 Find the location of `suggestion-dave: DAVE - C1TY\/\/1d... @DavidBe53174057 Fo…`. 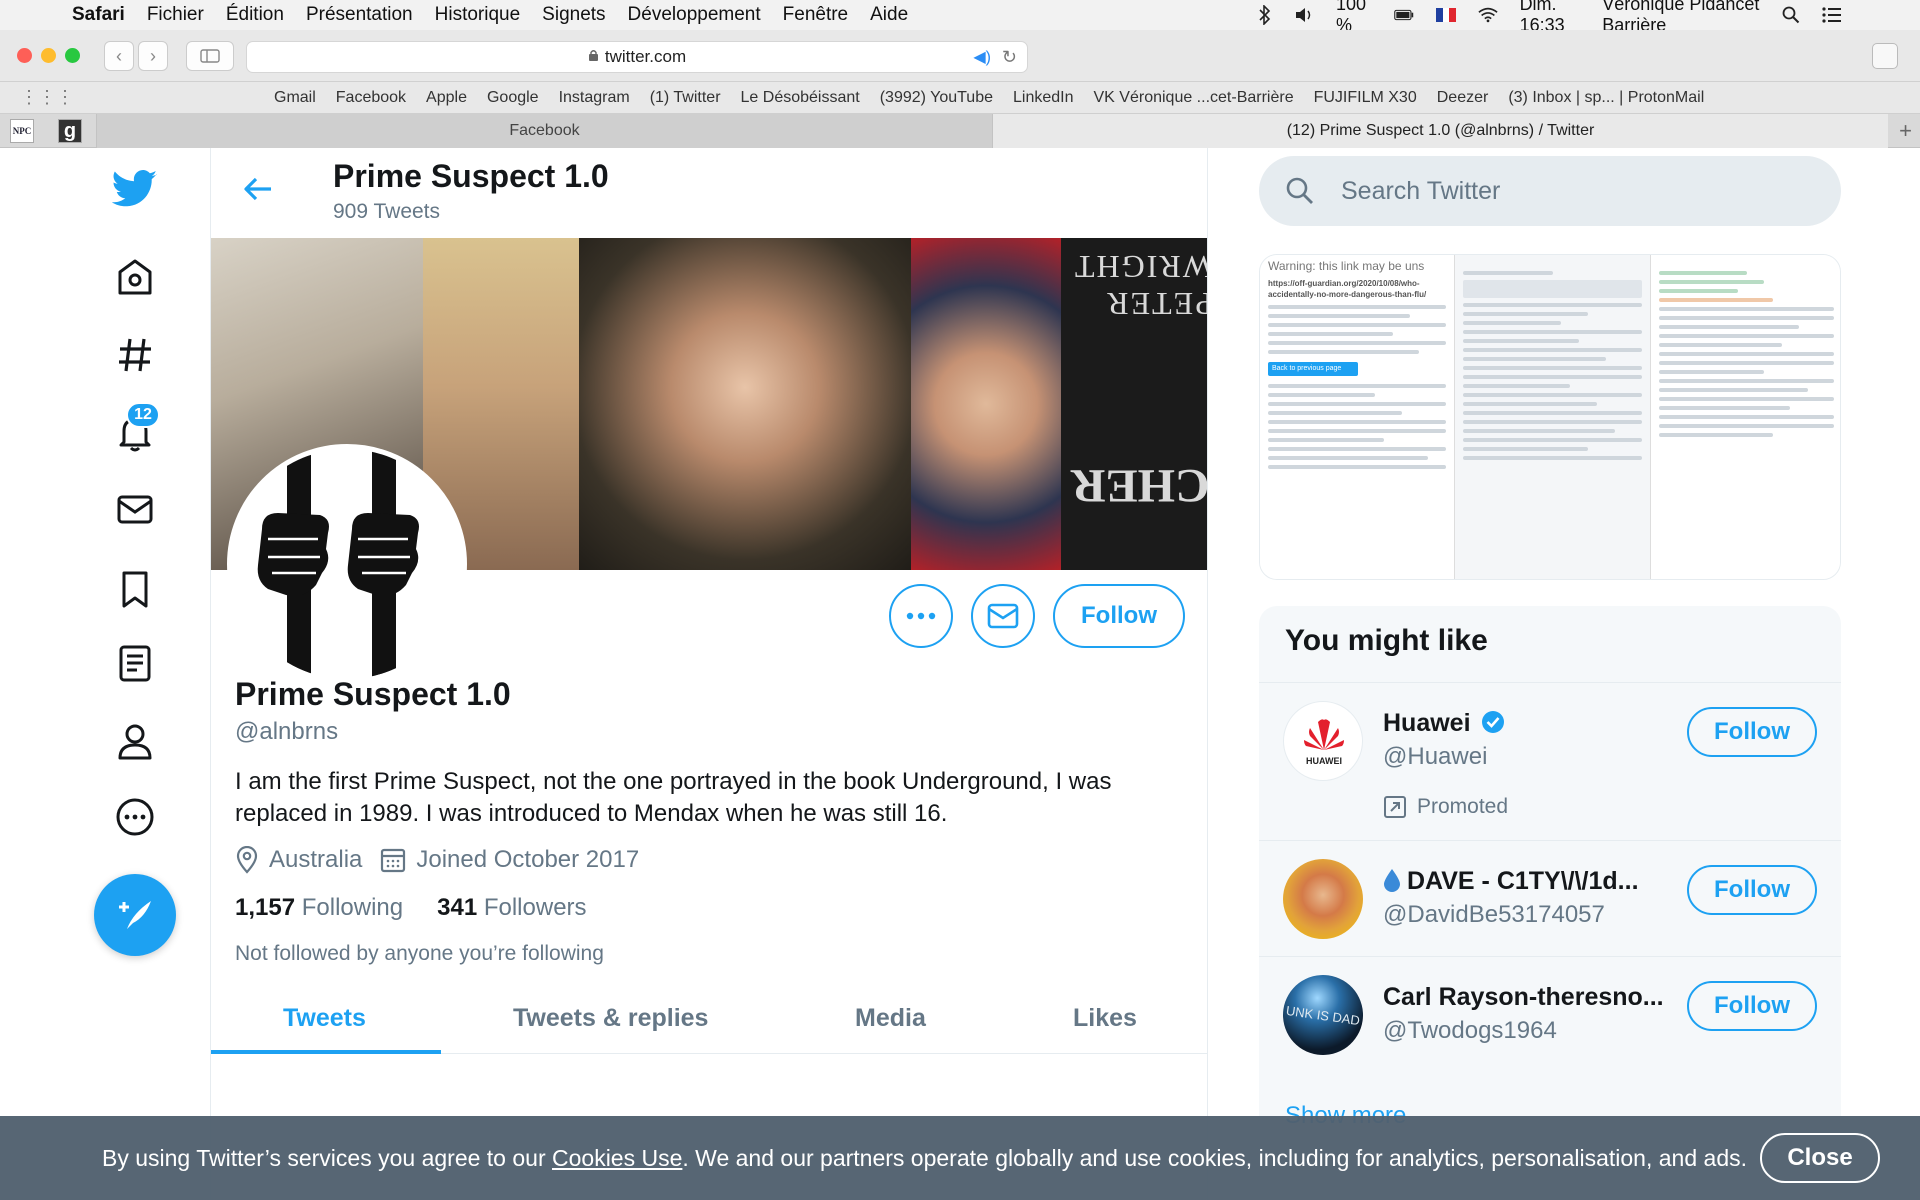

suggestion-dave: DAVE - C1TY\/\/1d... @DavidBe53174057 Fo… is located at coordinates (1550, 898).